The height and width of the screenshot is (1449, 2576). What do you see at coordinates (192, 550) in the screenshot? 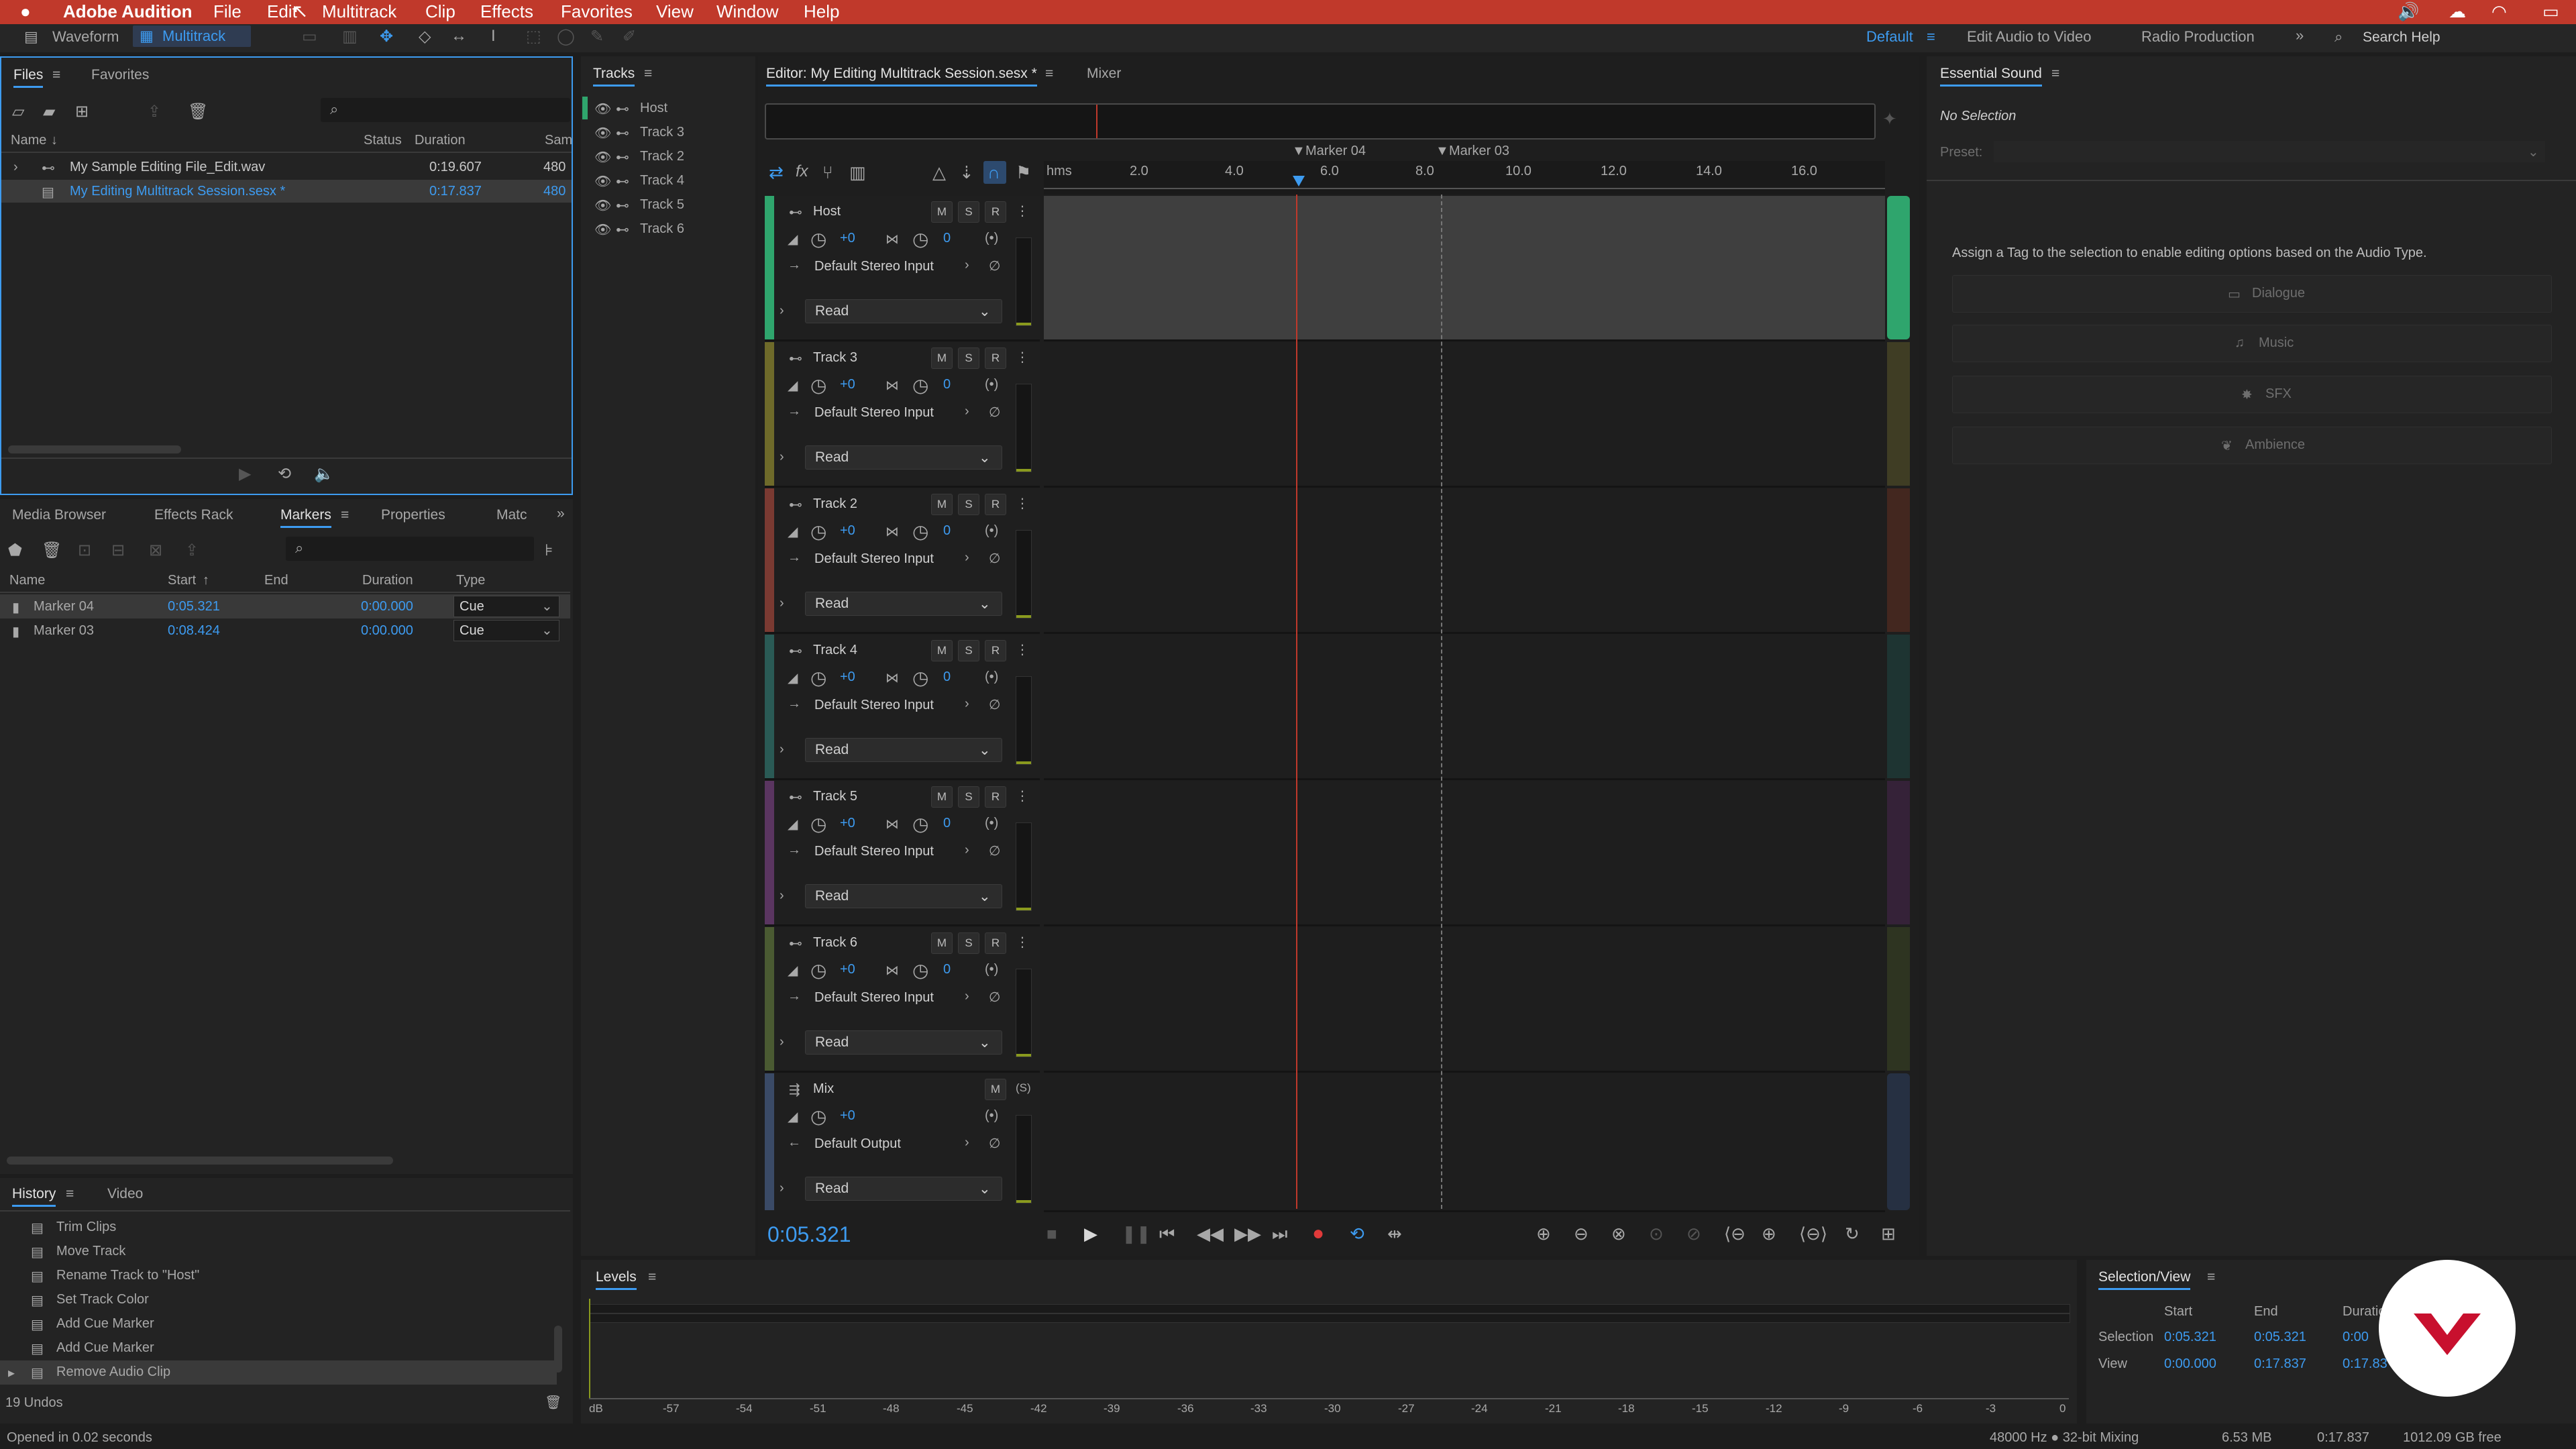
I see `batch-process-icon: ⇪` at bounding box center [192, 550].